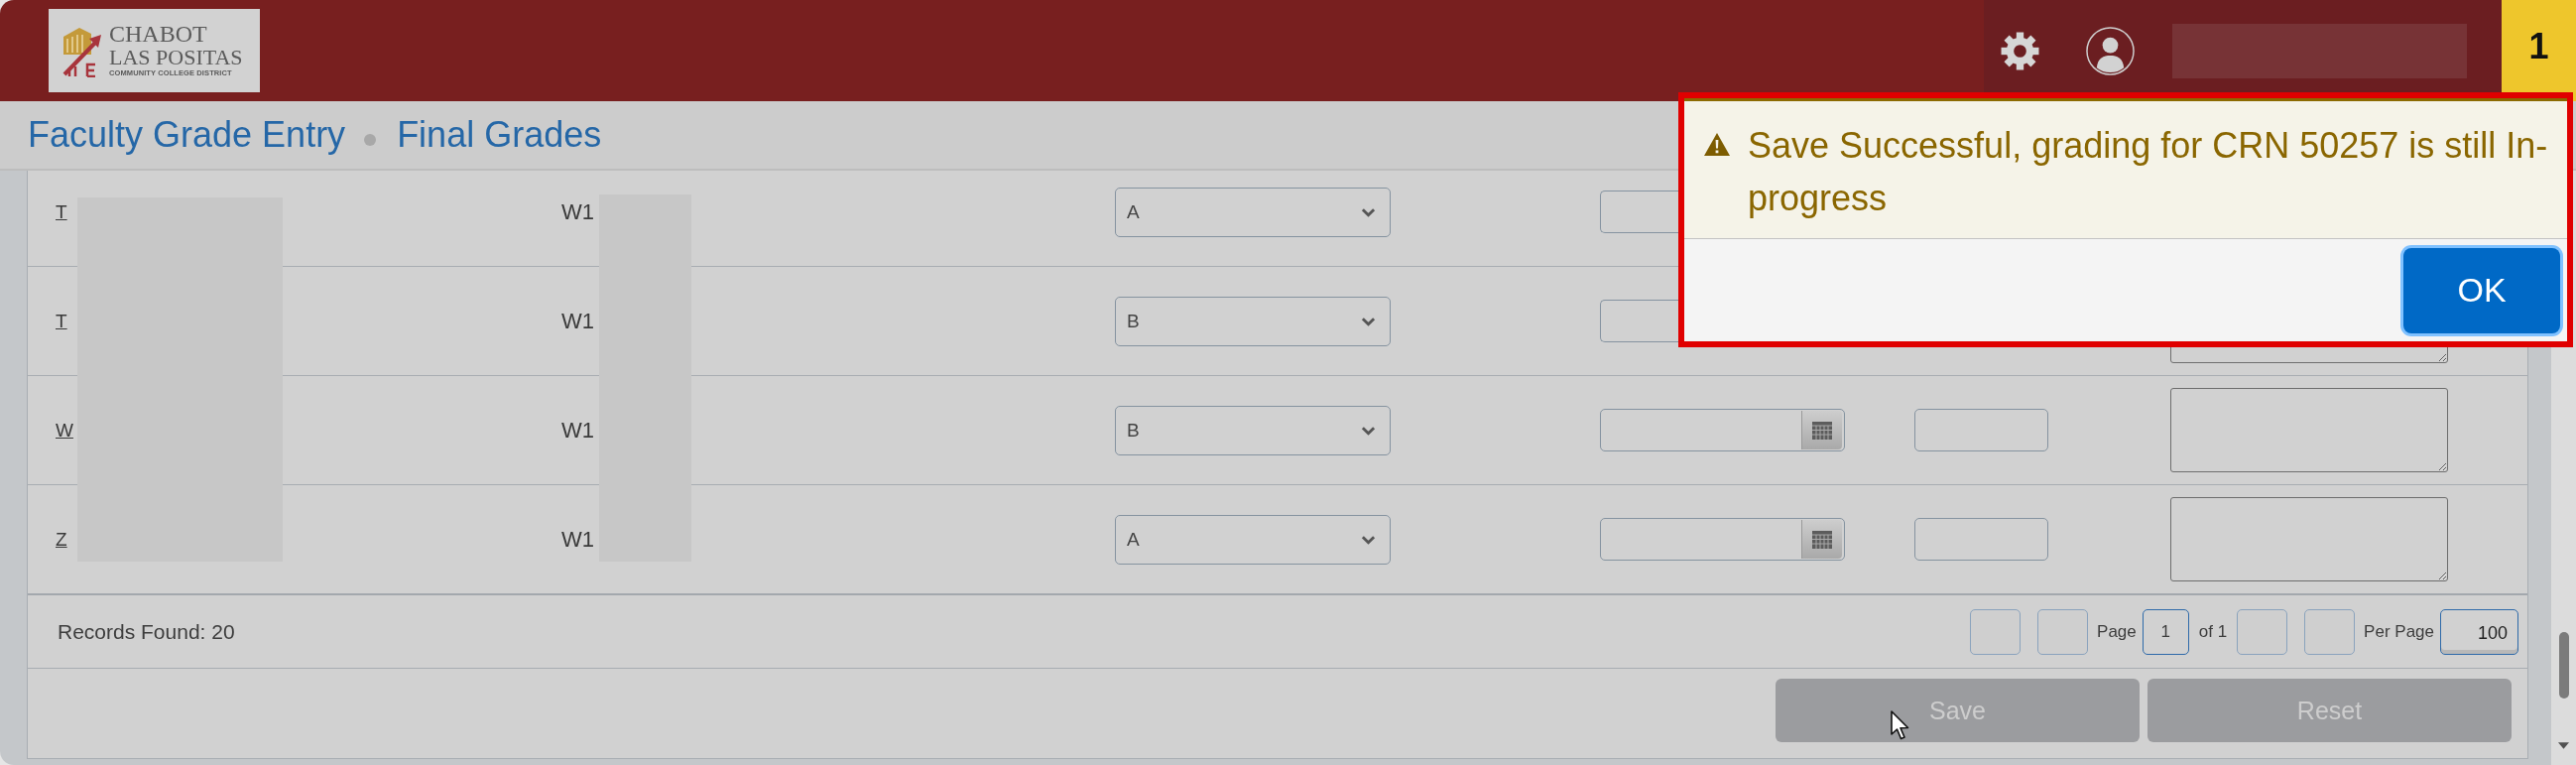  I want to click on scroll-down-arrow-icon, so click(2563, 745).